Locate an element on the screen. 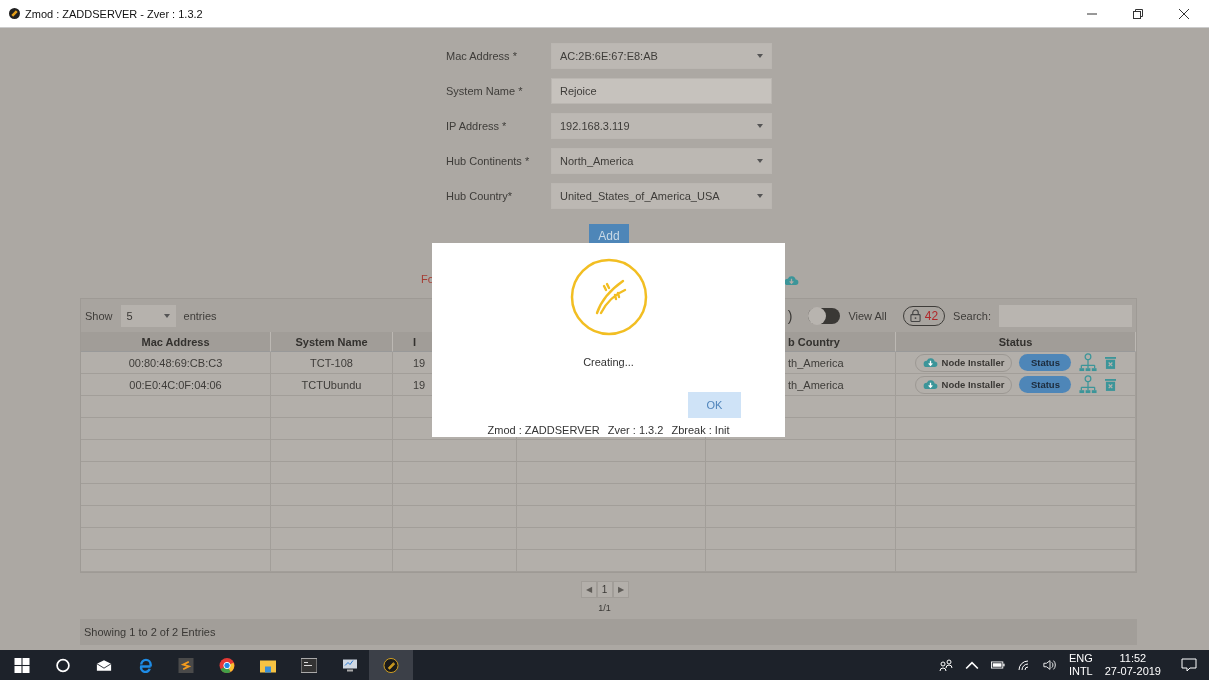 Image resolution: width=1209 pixels, height=680 pixels. table-cell: TCT-108 is located at coordinates (331, 362).